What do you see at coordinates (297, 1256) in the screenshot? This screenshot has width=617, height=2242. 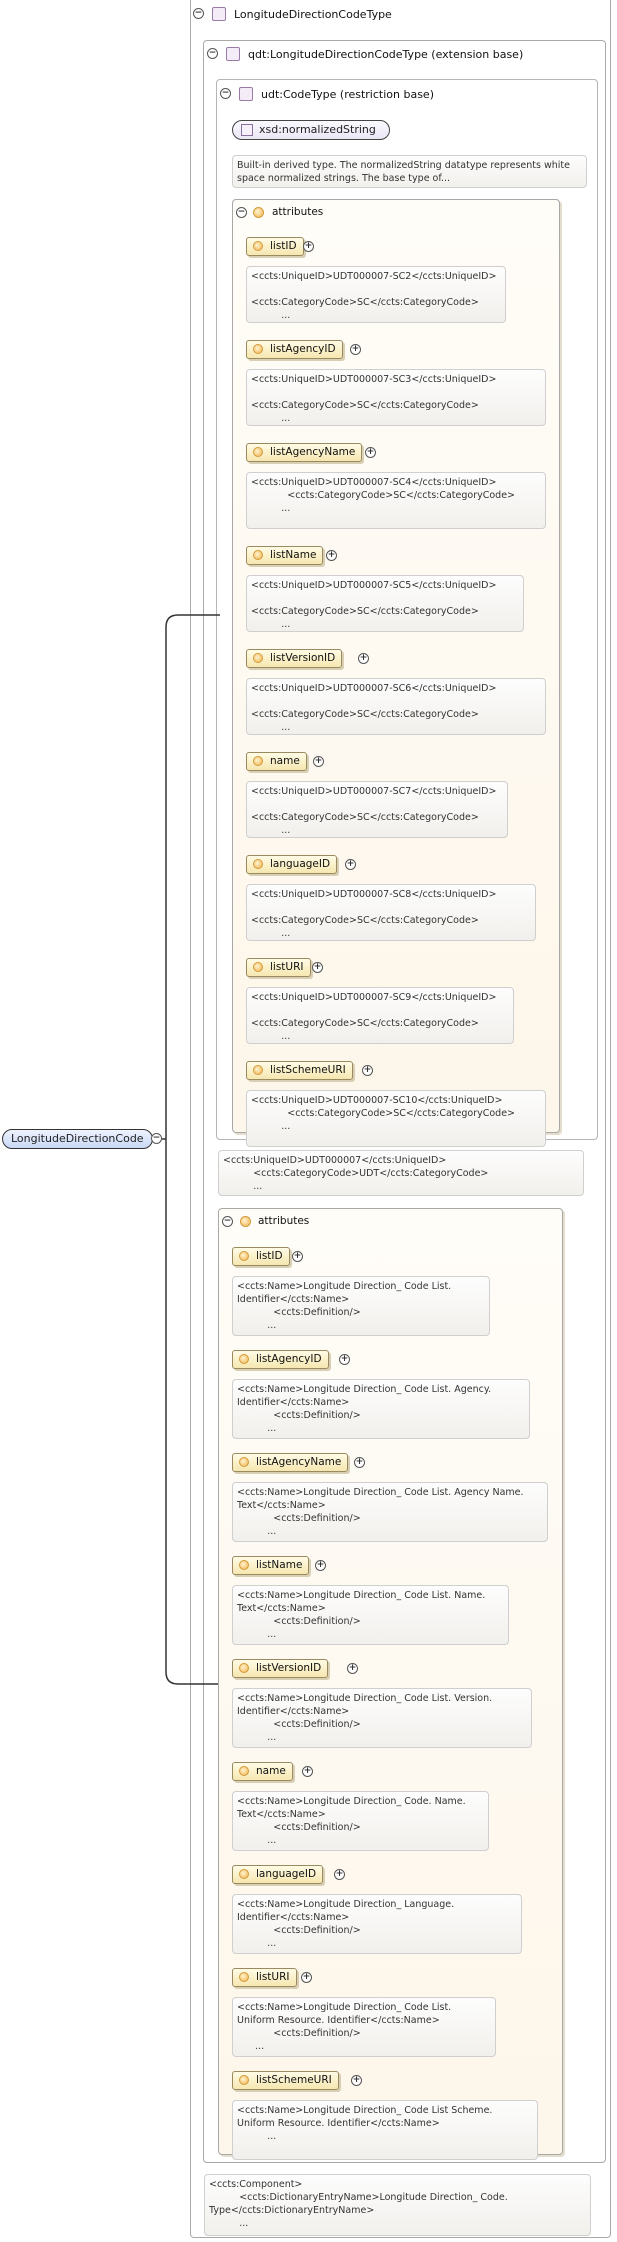 I see `expand-listid-toggle: +` at bounding box center [297, 1256].